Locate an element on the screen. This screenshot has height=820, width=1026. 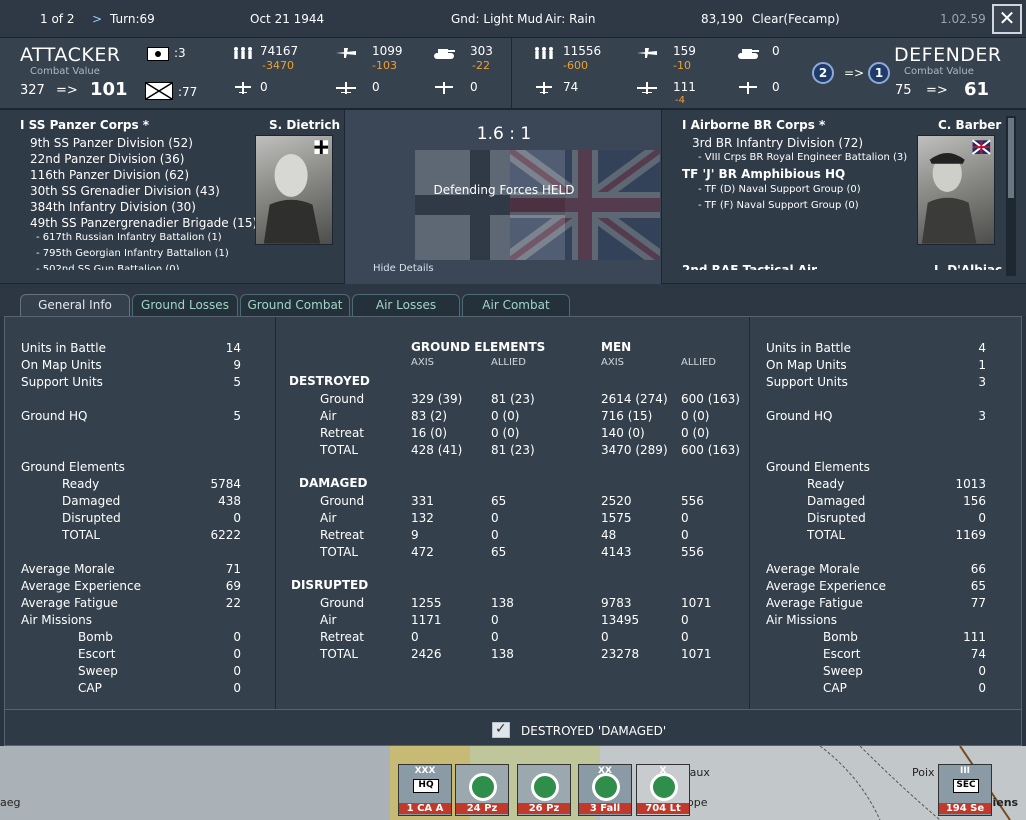
fort-arrow: => is located at coordinates (854, 73).